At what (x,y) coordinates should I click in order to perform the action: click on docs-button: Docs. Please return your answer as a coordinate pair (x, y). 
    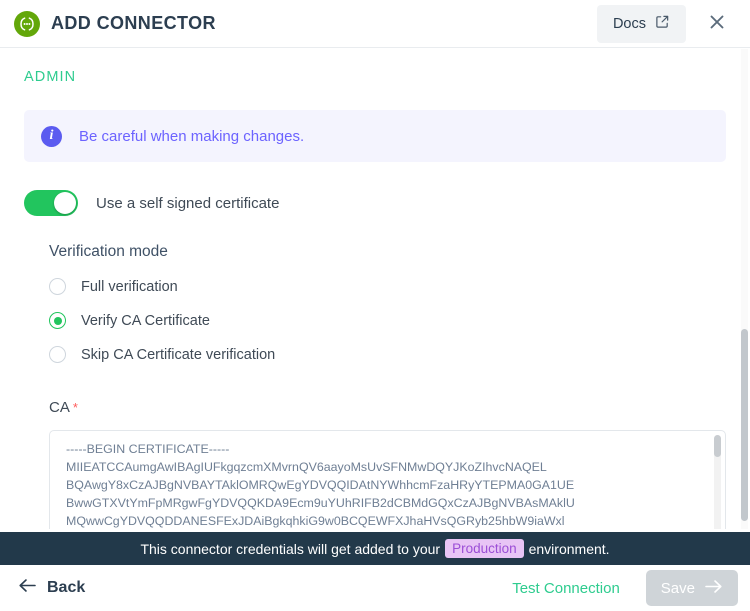
    Looking at the image, I should click on (641, 23).